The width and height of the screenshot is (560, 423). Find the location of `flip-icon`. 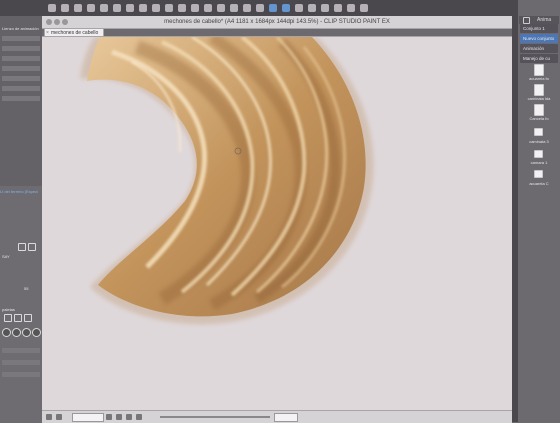

flip-icon is located at coordinates (260, 8).